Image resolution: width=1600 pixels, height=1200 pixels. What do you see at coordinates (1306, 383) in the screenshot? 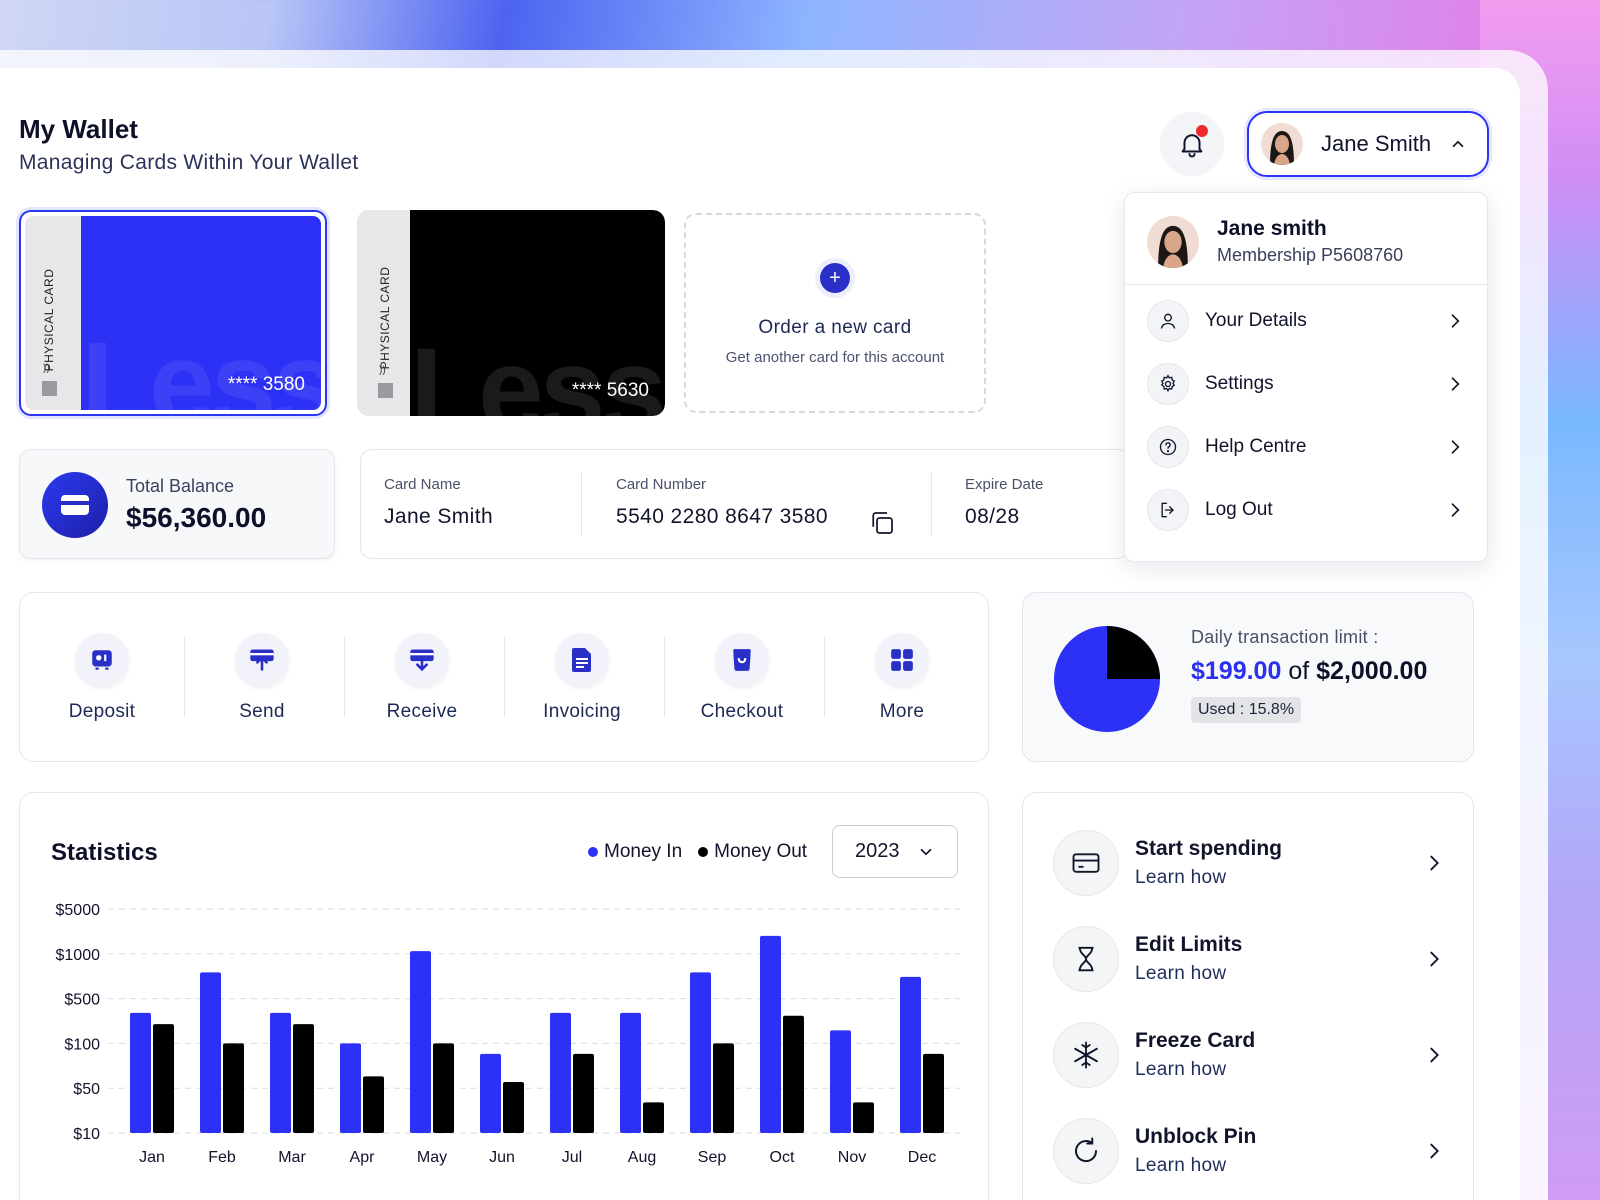
I see `menu-item-settings: Settings` at bounding box center [1306, 383].